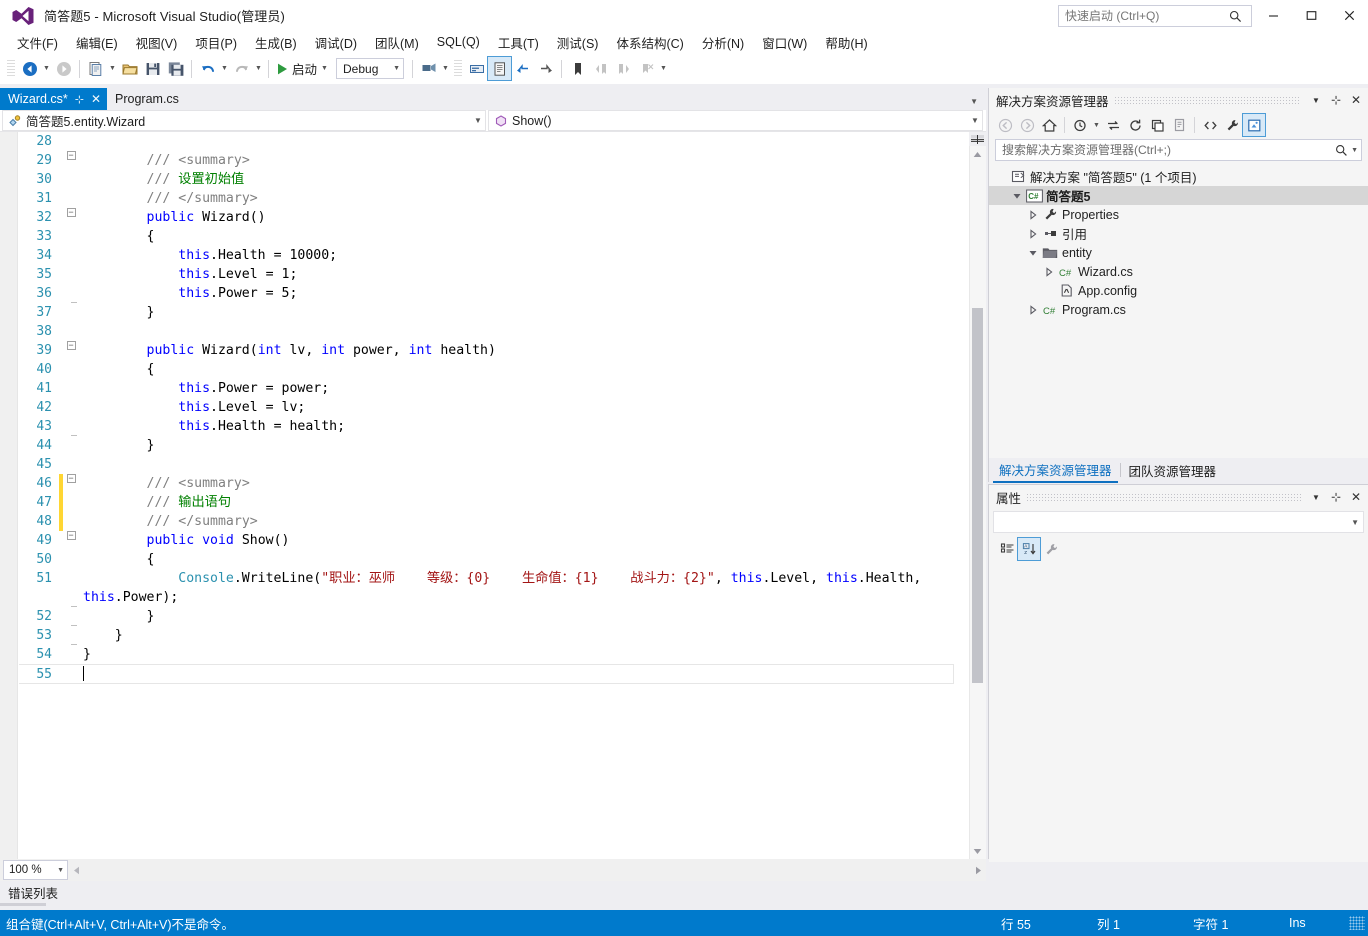  Describe the element at coordinates (1354, 150) in the screenshot. I see `search-options-chevron-down-icon: ▼` at that location.